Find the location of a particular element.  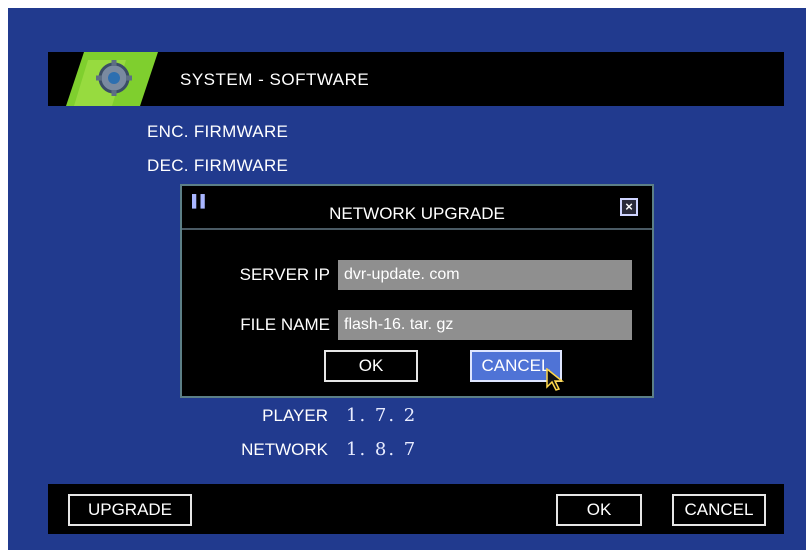

page-title: SYSTEM - SOFTWARE is located at coordinates (275, 79).